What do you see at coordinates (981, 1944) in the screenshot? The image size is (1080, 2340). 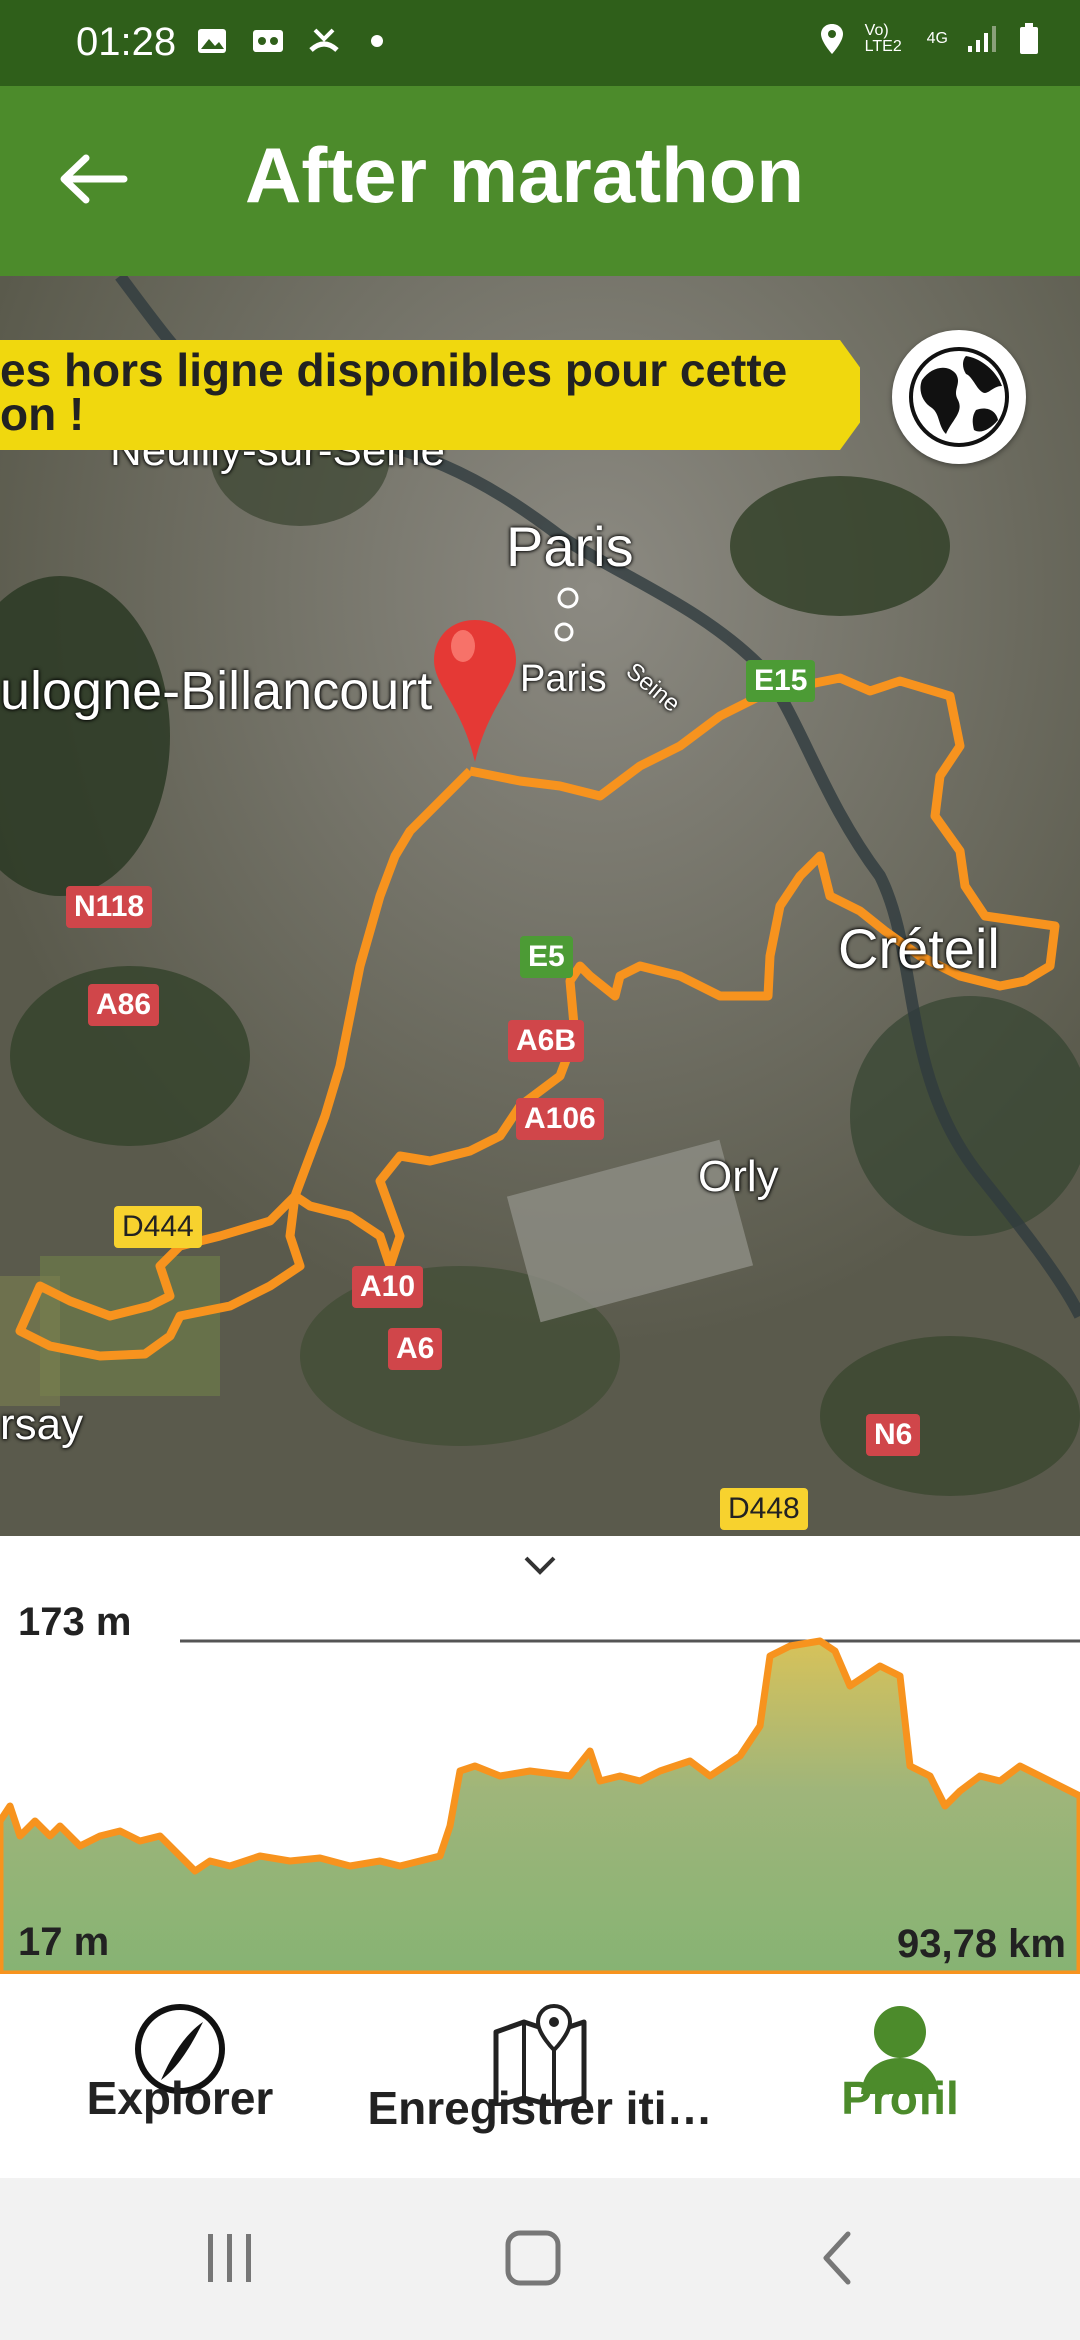 I see `distance-label: 93,78 km` at bounding box center [981, 1944].